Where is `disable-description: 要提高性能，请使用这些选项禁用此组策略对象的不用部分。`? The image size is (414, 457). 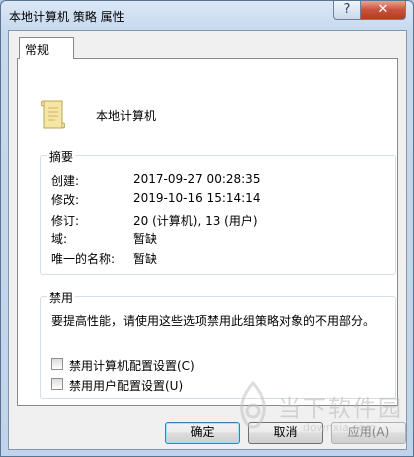 disable-description: 要提高性能，请使用这些选项禁用此组策略对象的不用部分。 is located at coordinates (213, 321).